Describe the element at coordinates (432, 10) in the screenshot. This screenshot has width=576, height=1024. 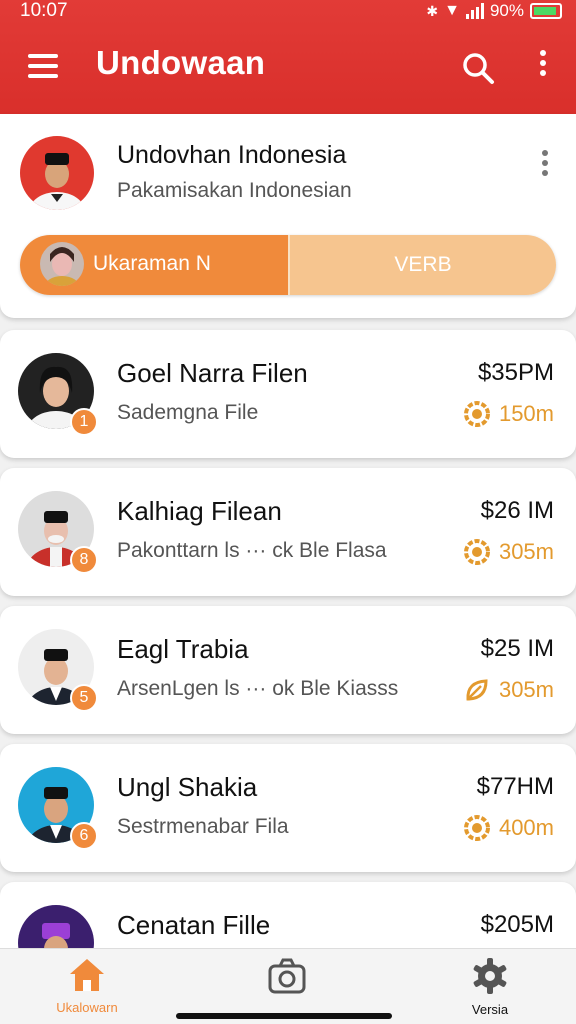
I see `bluetooth-icon: ✱` at that location.